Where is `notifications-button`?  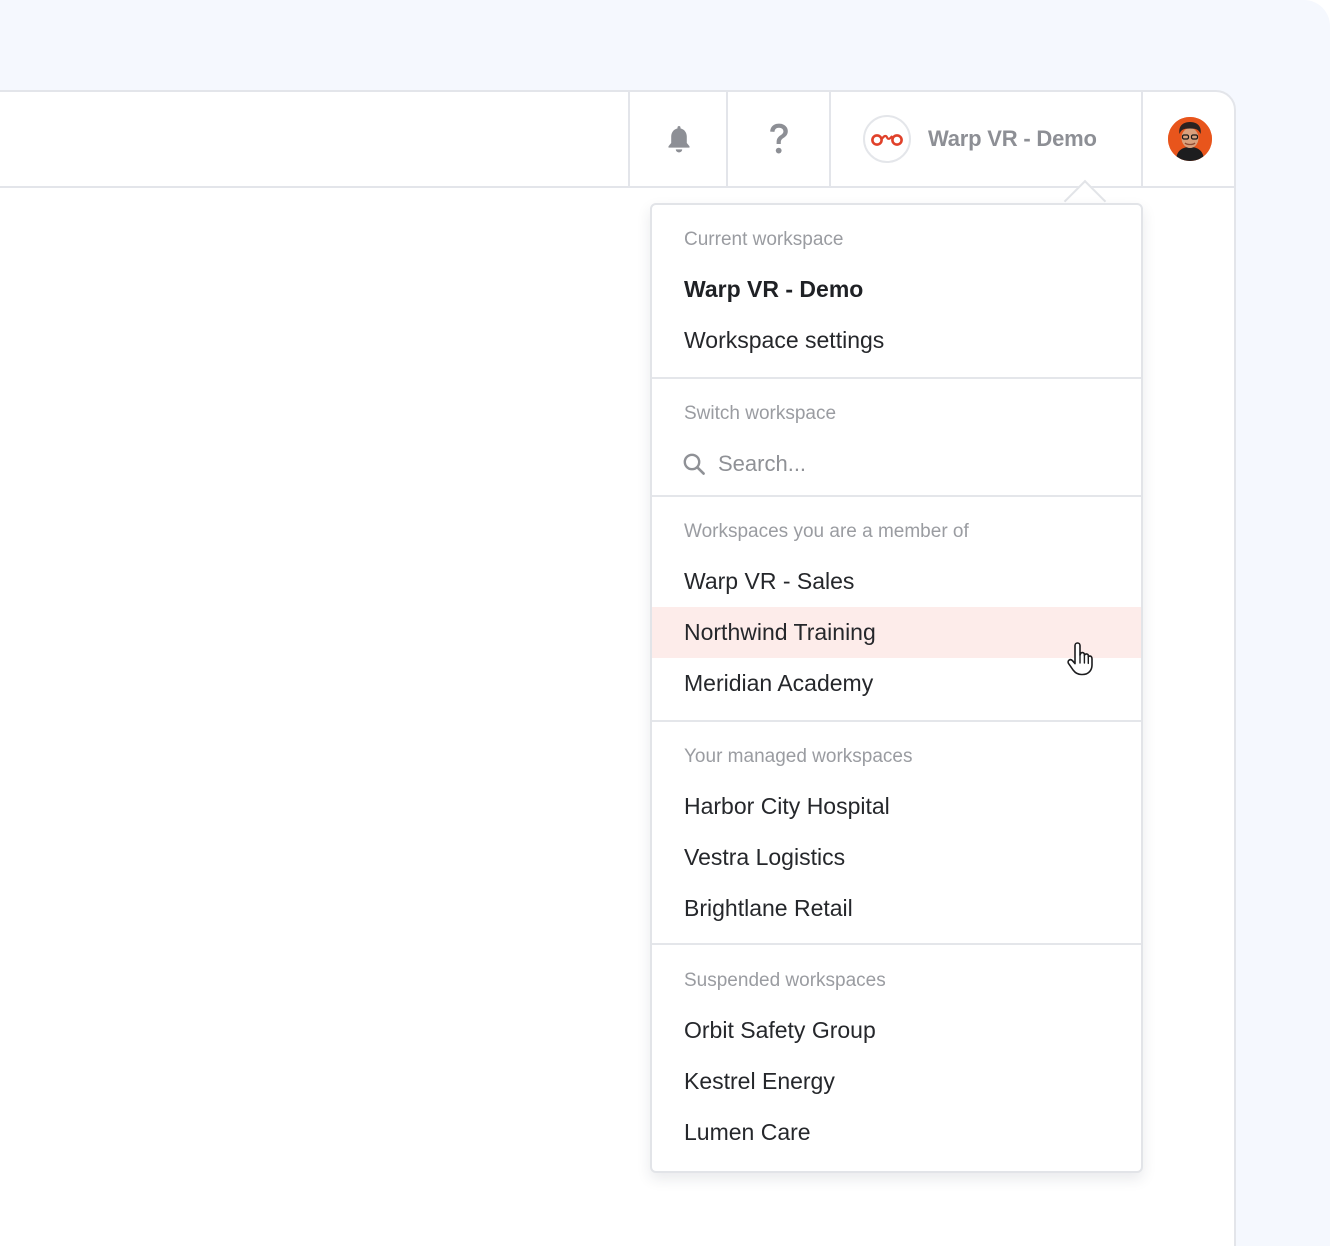 notifications-button is located at coordinates (678, 139).